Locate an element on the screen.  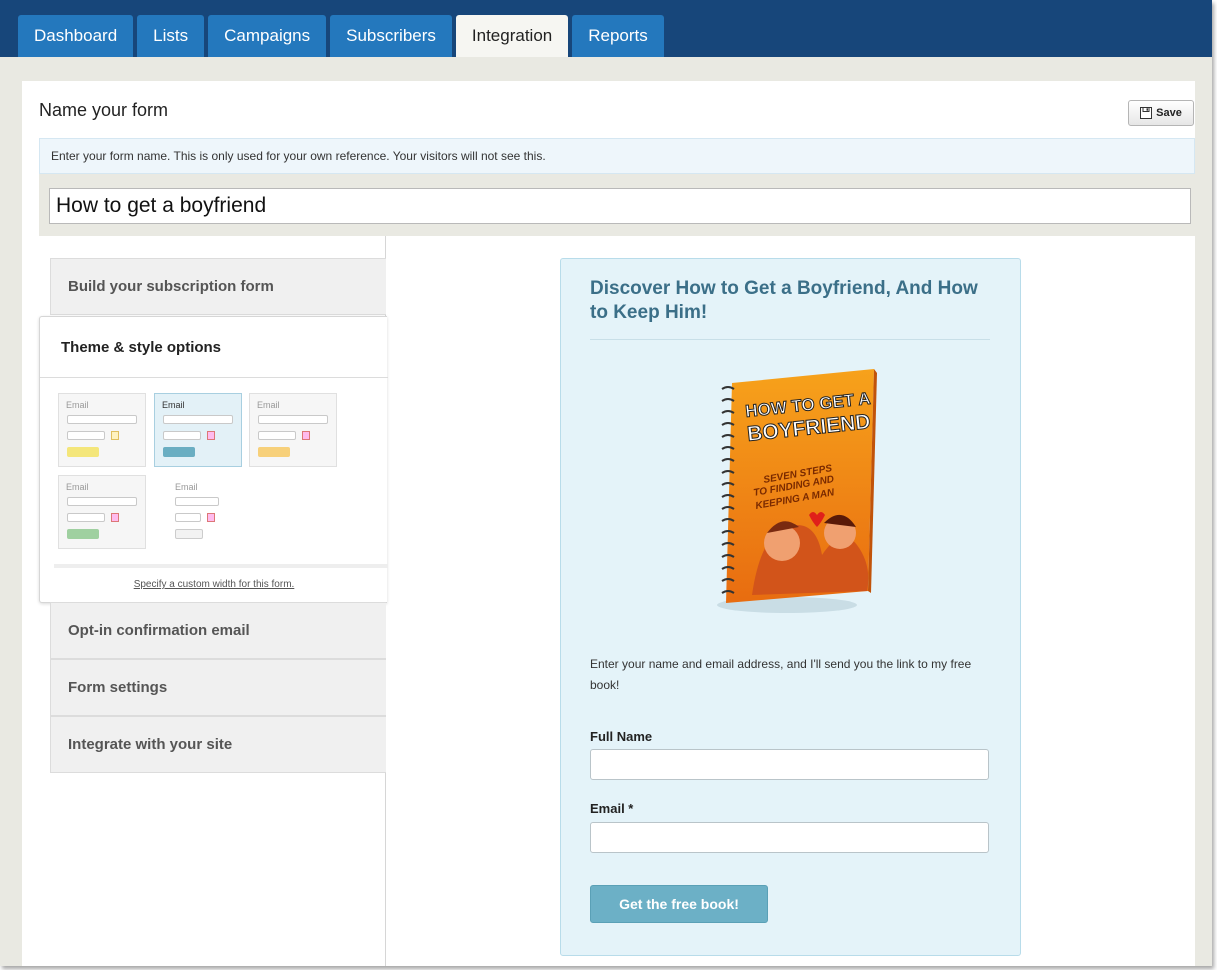
page-title: Name your form is located at coordinates (104, 110).